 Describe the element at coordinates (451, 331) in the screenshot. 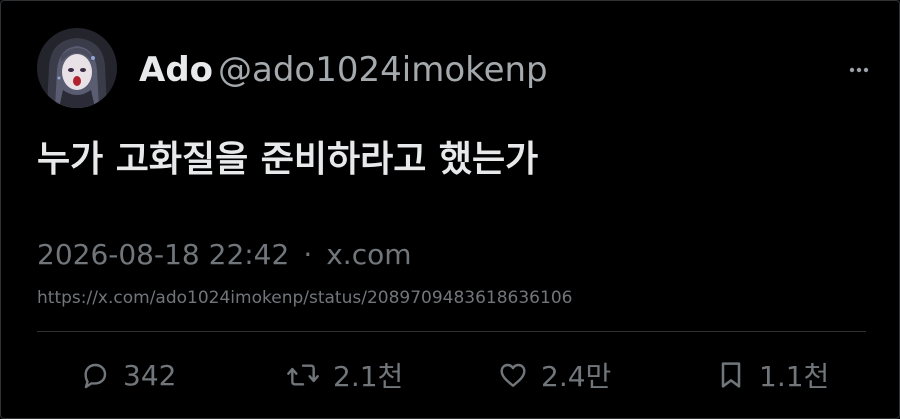

I see `divider` at that location.